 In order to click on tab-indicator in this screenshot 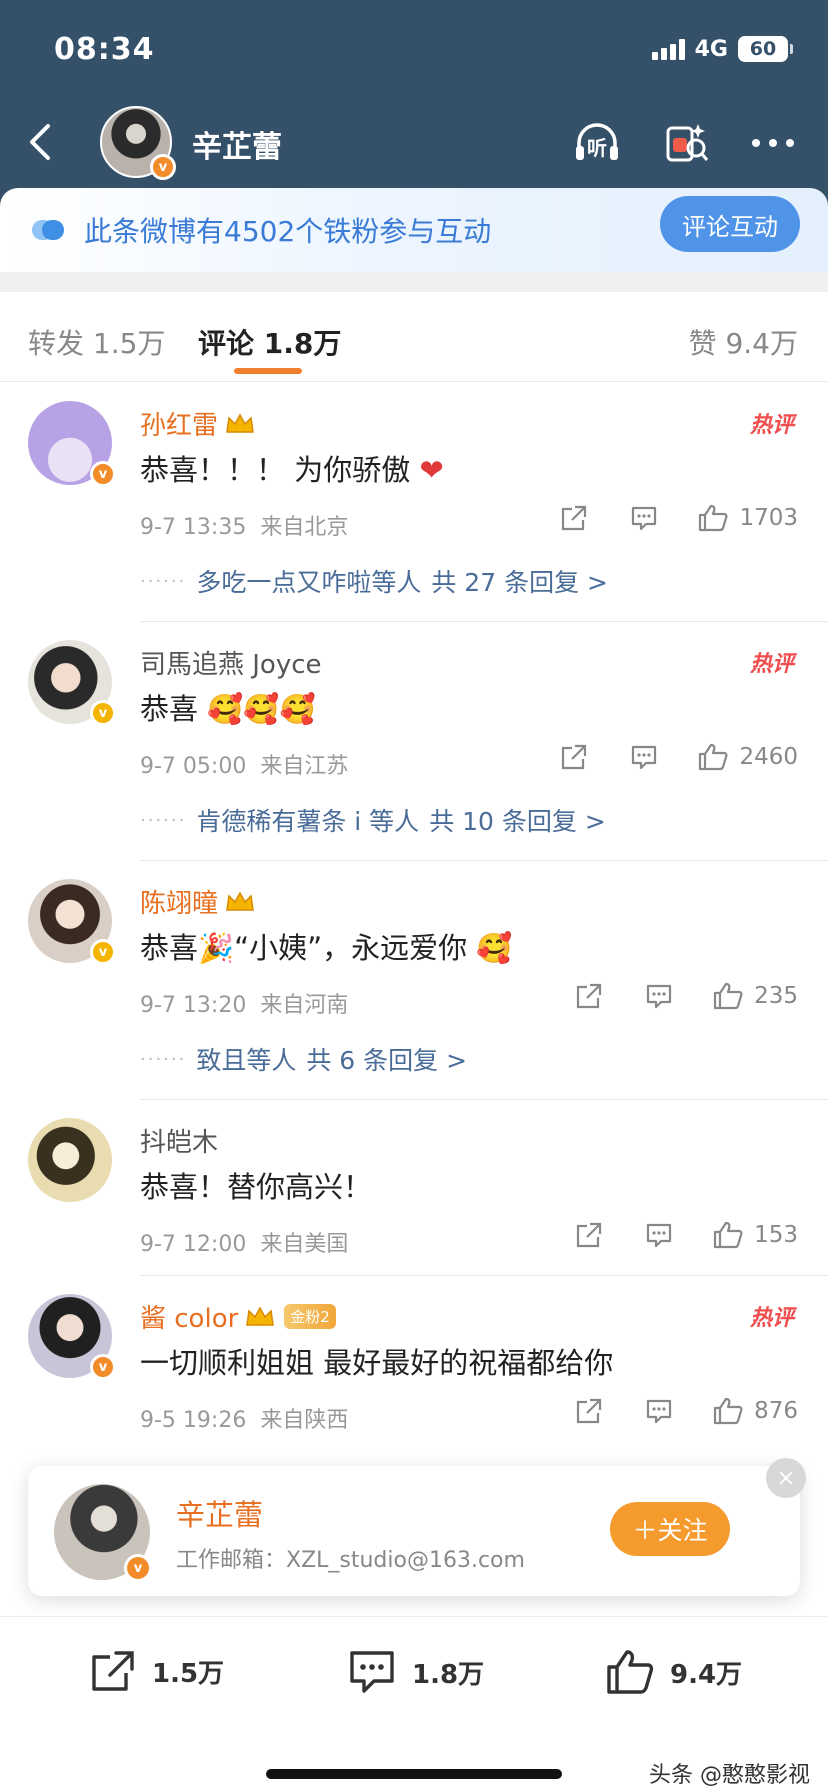, I will do `click(268, 371)`.